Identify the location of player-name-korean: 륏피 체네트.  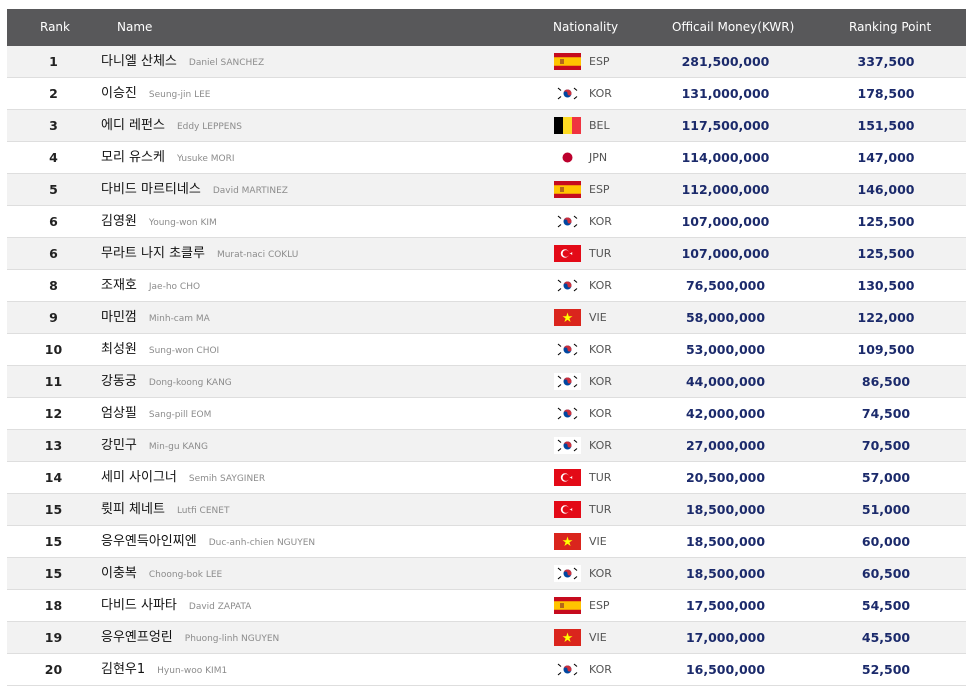
(133, 509).